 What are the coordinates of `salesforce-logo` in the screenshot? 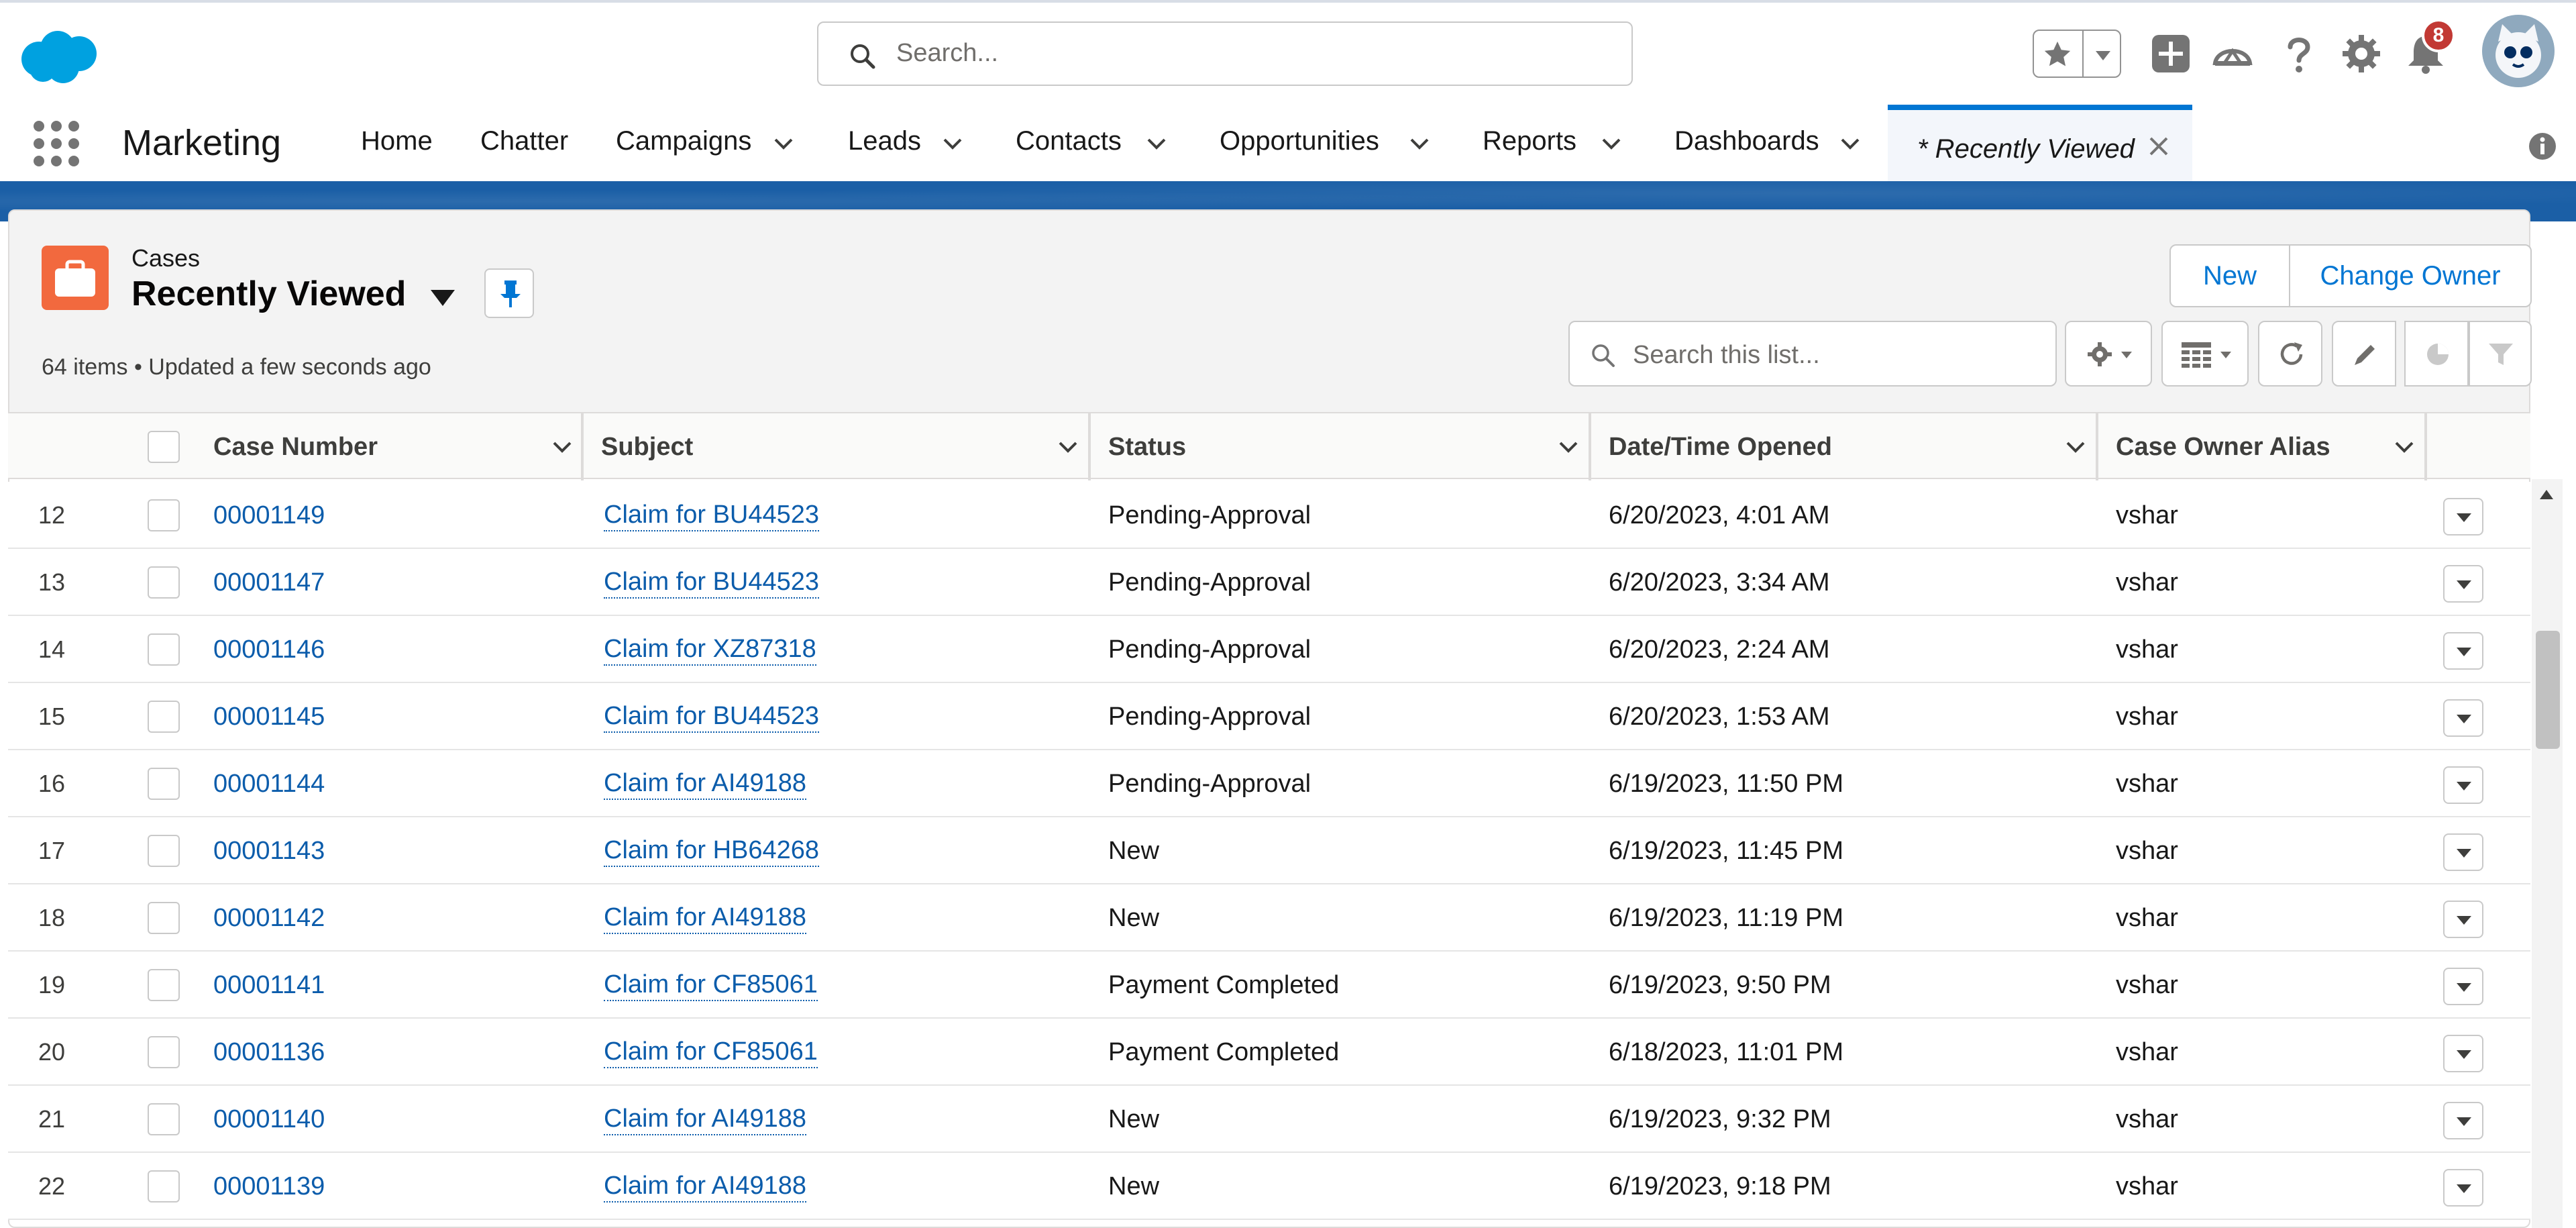 It's located at (59, 57).